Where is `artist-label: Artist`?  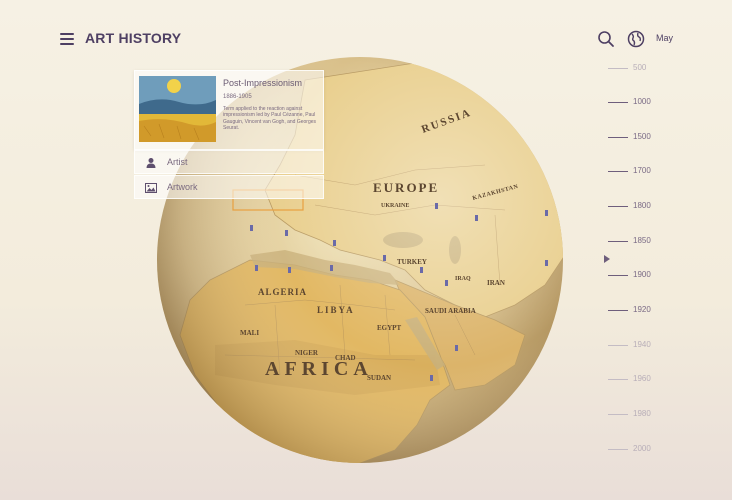 artist-label: Artist is located at coordinates (177, 162).